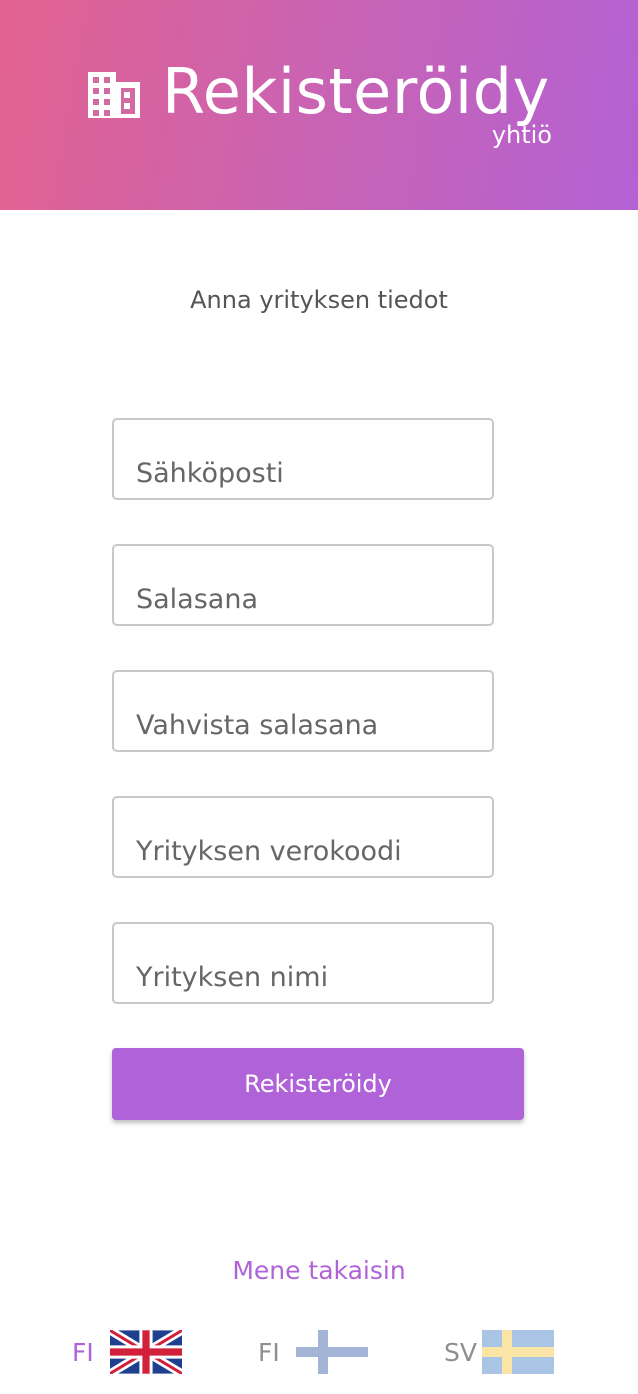  Describe the element at coordinates (303, 459) in the screenshot. I see `email-field` at that location.